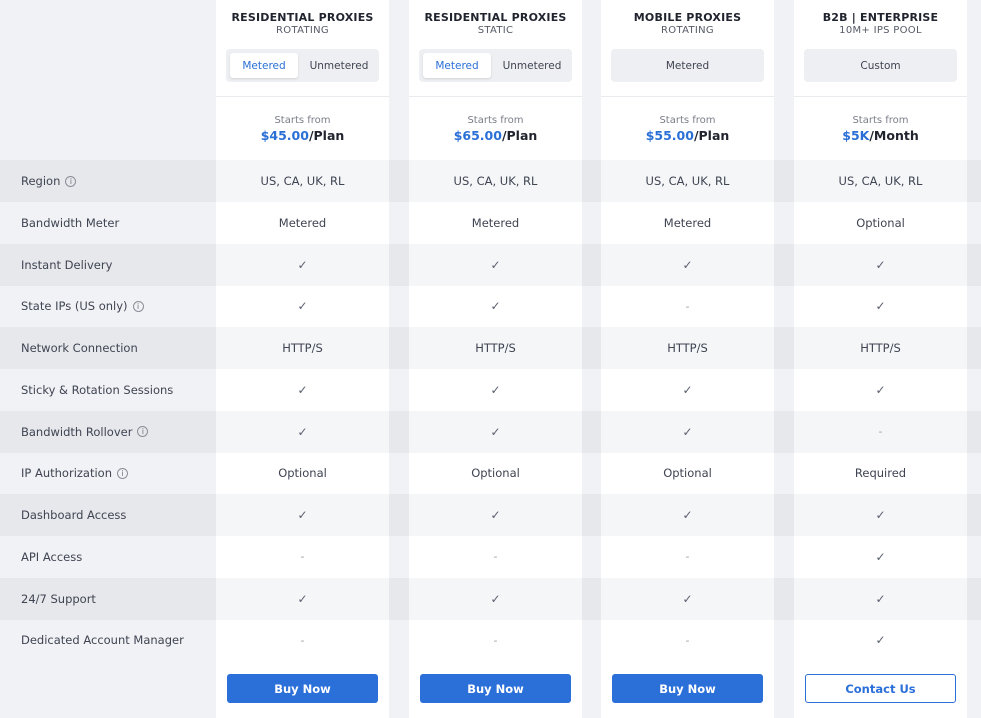 This screenshot has width=981, height=718. Describe the element at coordinates (880, 17) in the screenshot. I see `plan-title: B2B | ENTERPRISE` at that location.